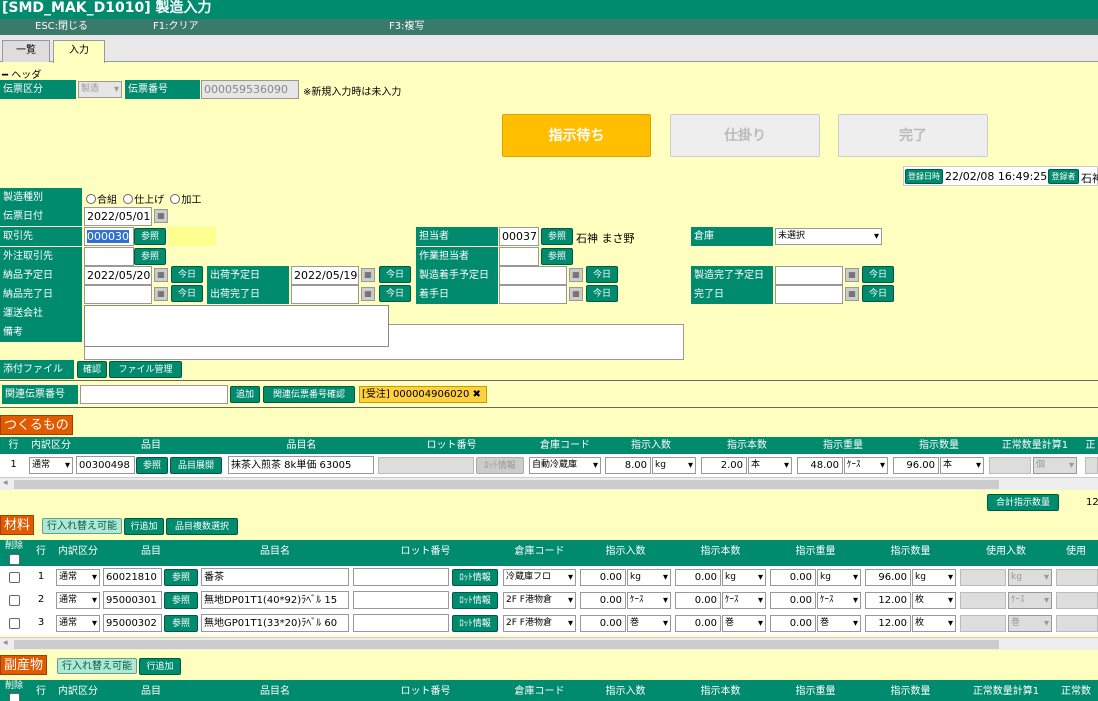  I want to click on warehouse-code-select: 自動冷蔵庫, so click(565, 465).